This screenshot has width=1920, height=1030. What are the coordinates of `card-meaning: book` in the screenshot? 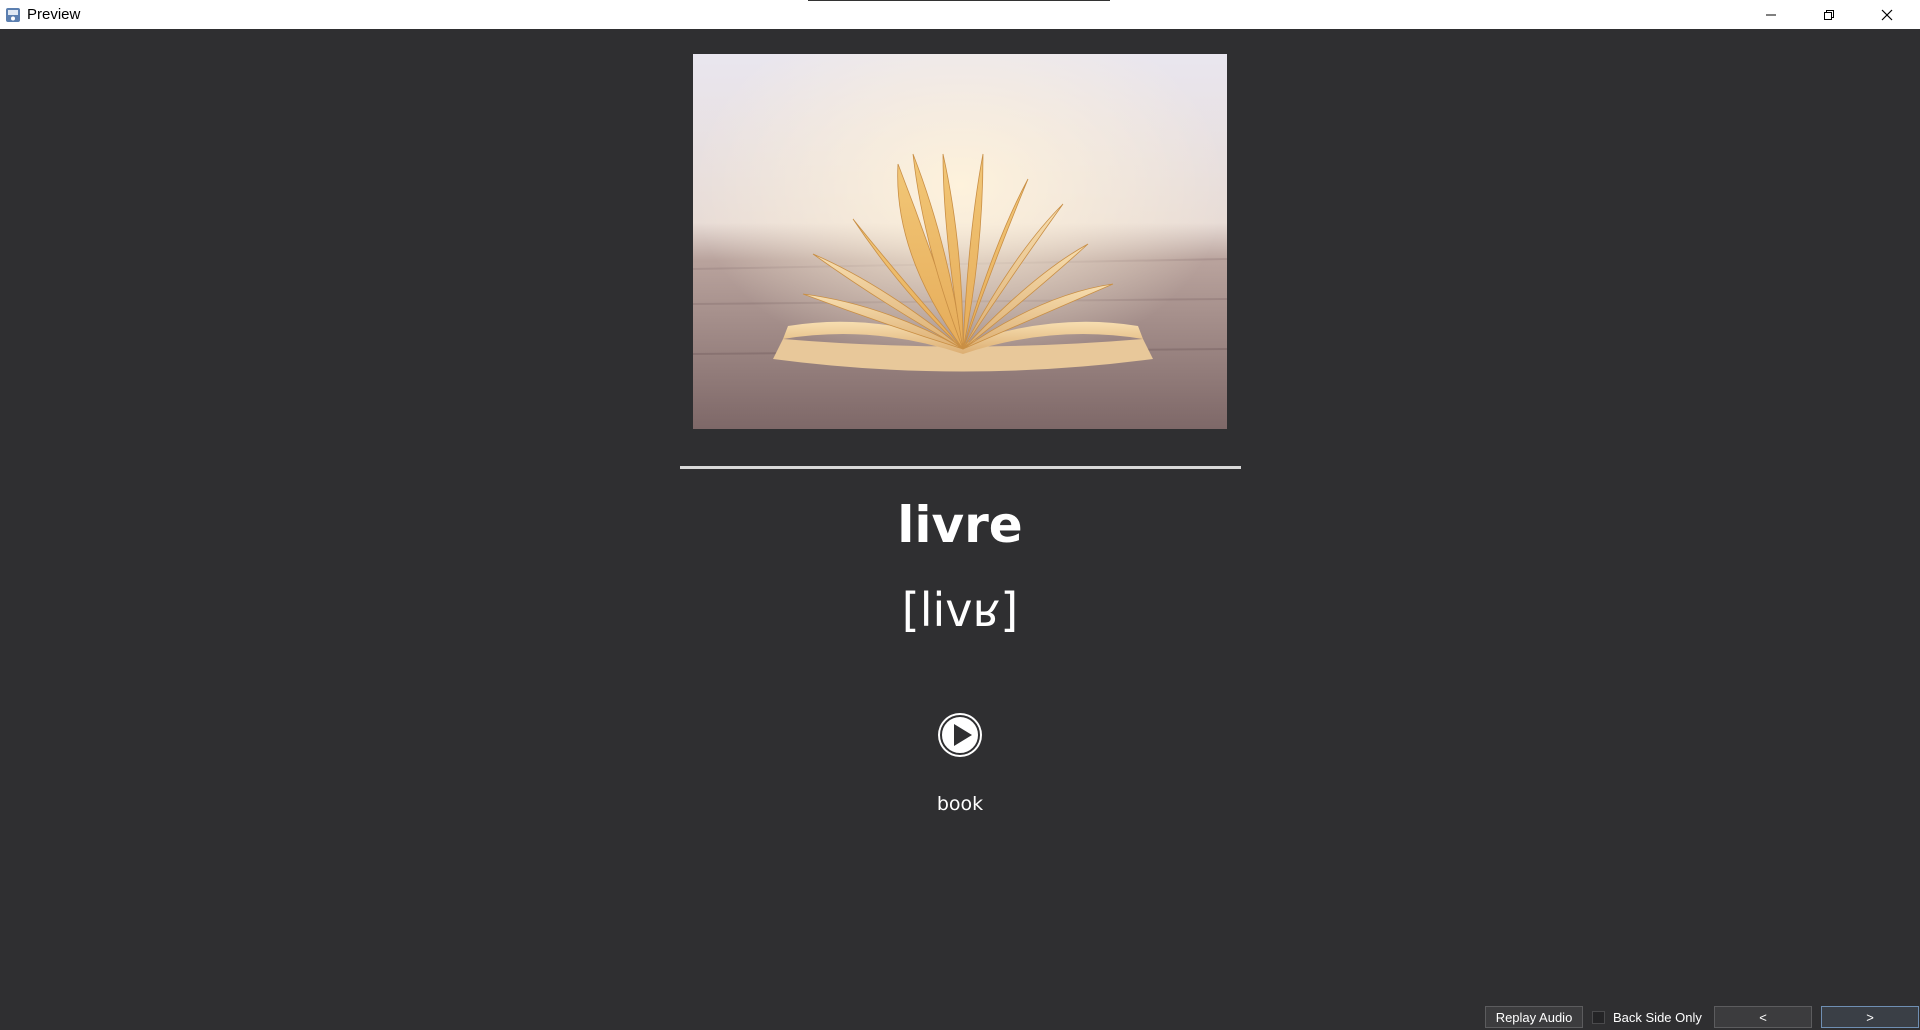 It's located at (960, 804).